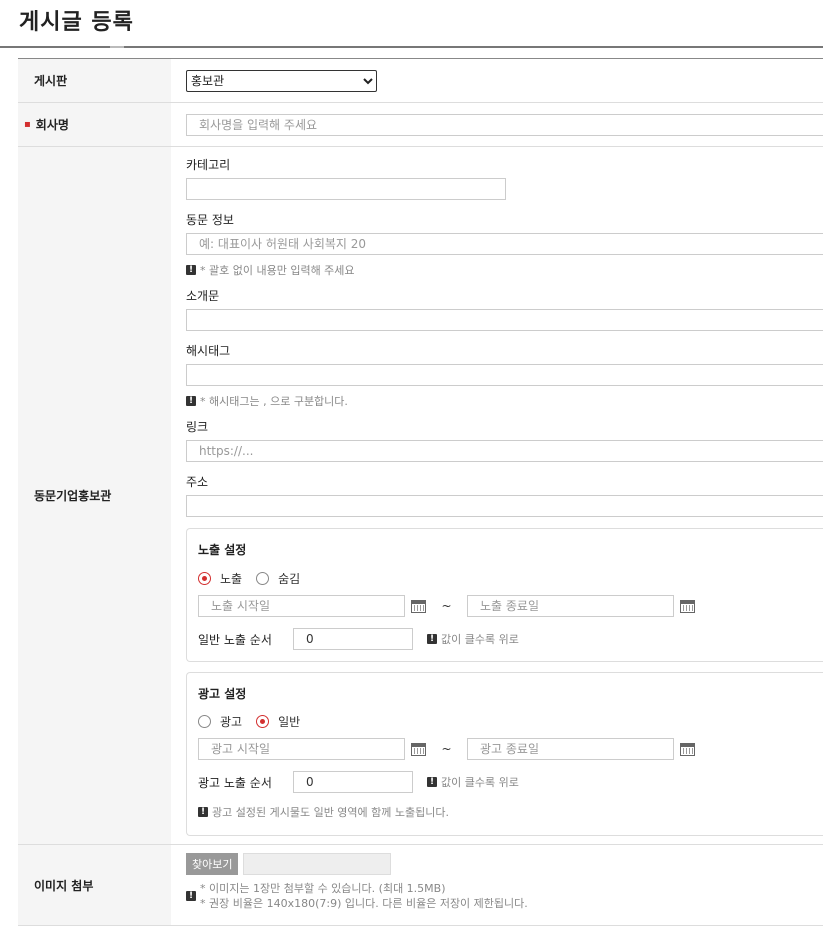  What do you see at coordinates (317, 864) in the screenshot?
I see `file-name-field` at bounding box center [317, 864].